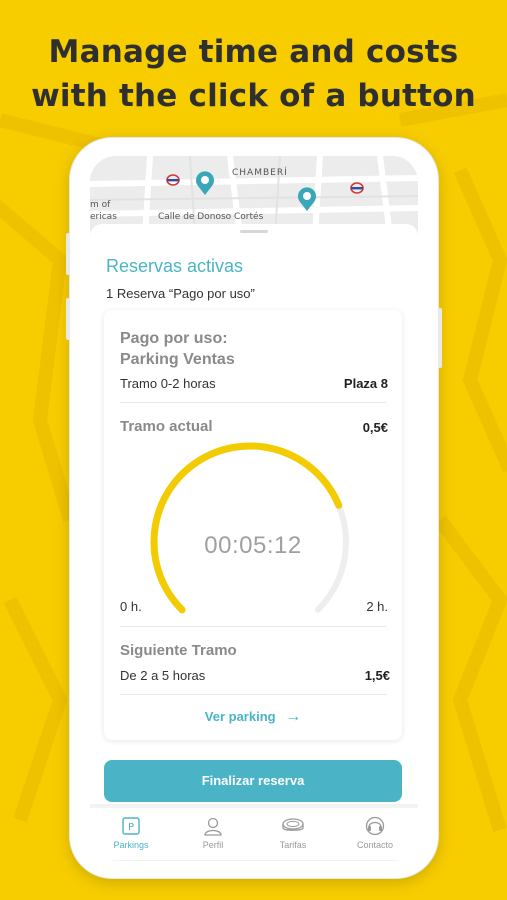 The image size is (507, 900). I want to click on tab-label: Parkings, so click(131, 845).